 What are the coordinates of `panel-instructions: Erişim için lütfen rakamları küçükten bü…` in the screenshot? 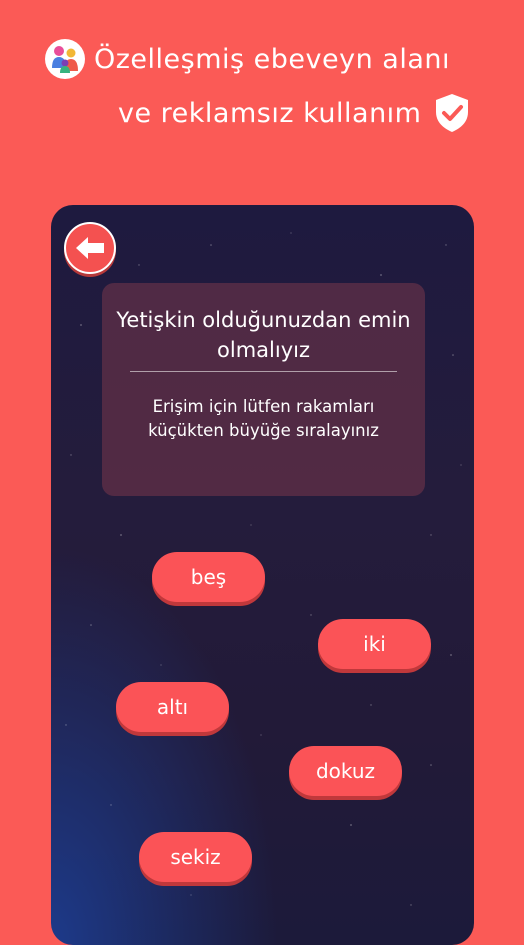 It's located at (263, 418).